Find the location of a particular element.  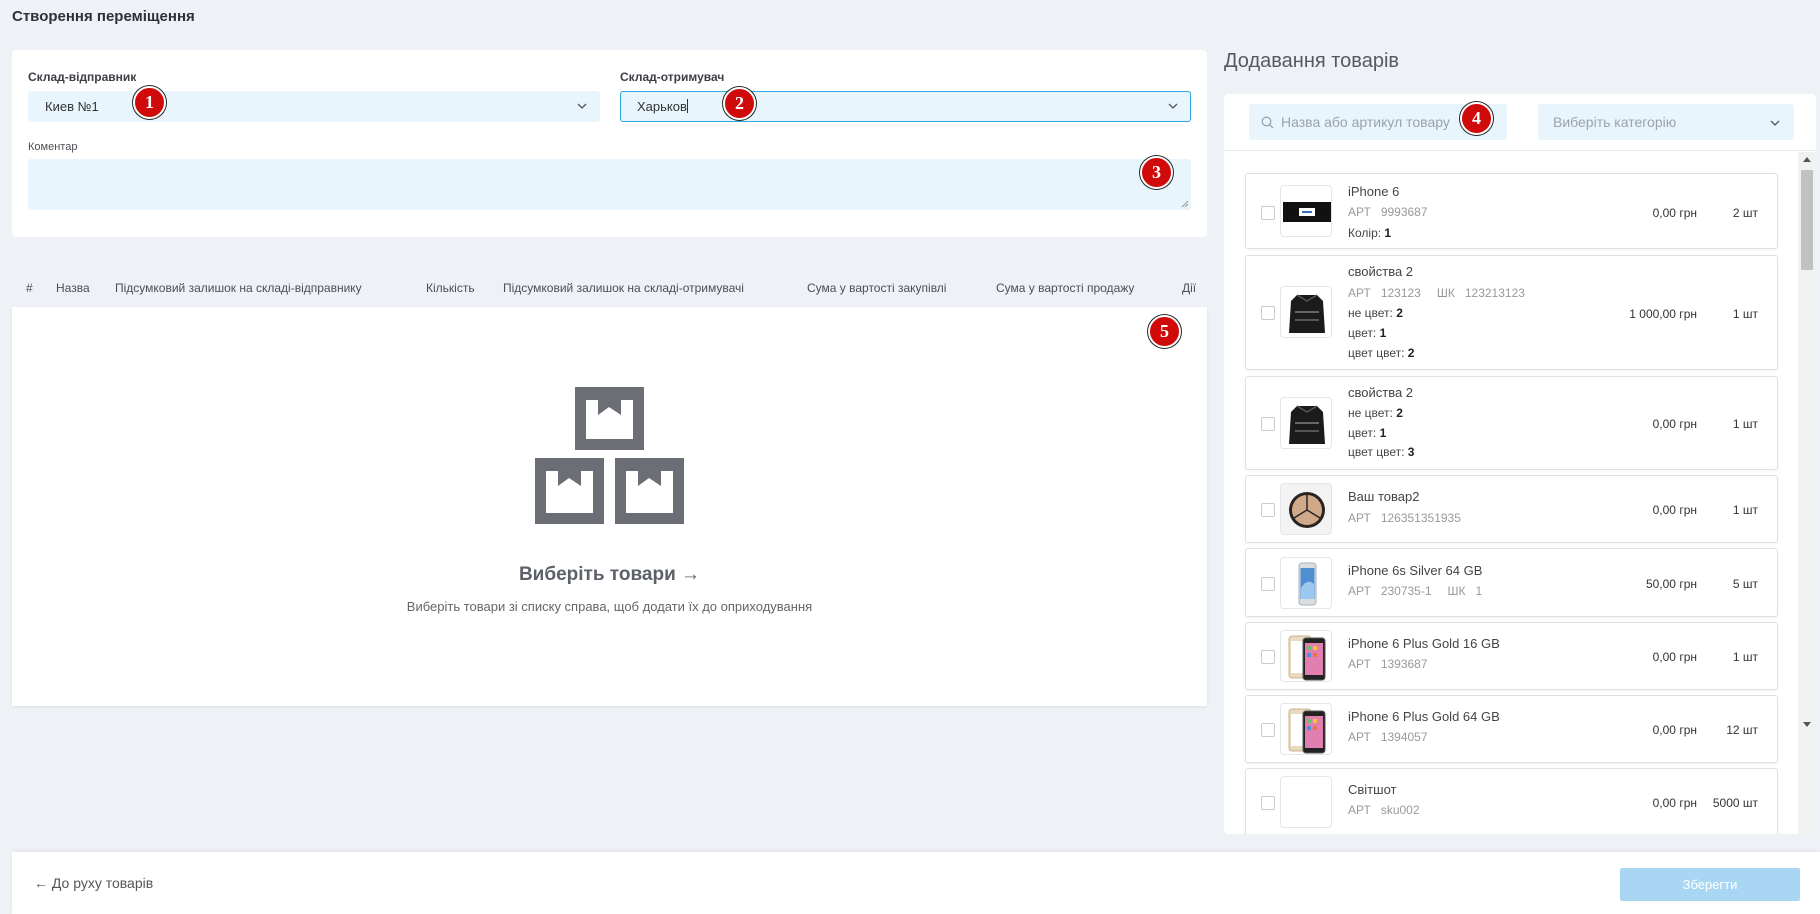

product-article: АРТ 126351351935 is located at coordinates (1404, 518).